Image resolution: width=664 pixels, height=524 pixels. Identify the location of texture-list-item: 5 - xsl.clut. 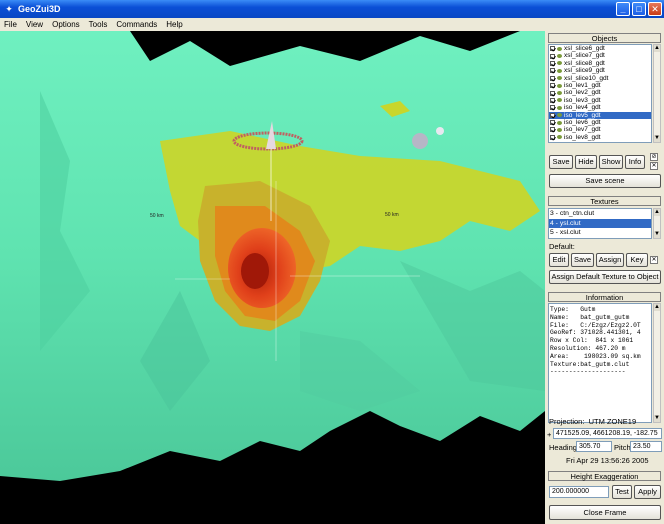
(600, 233).